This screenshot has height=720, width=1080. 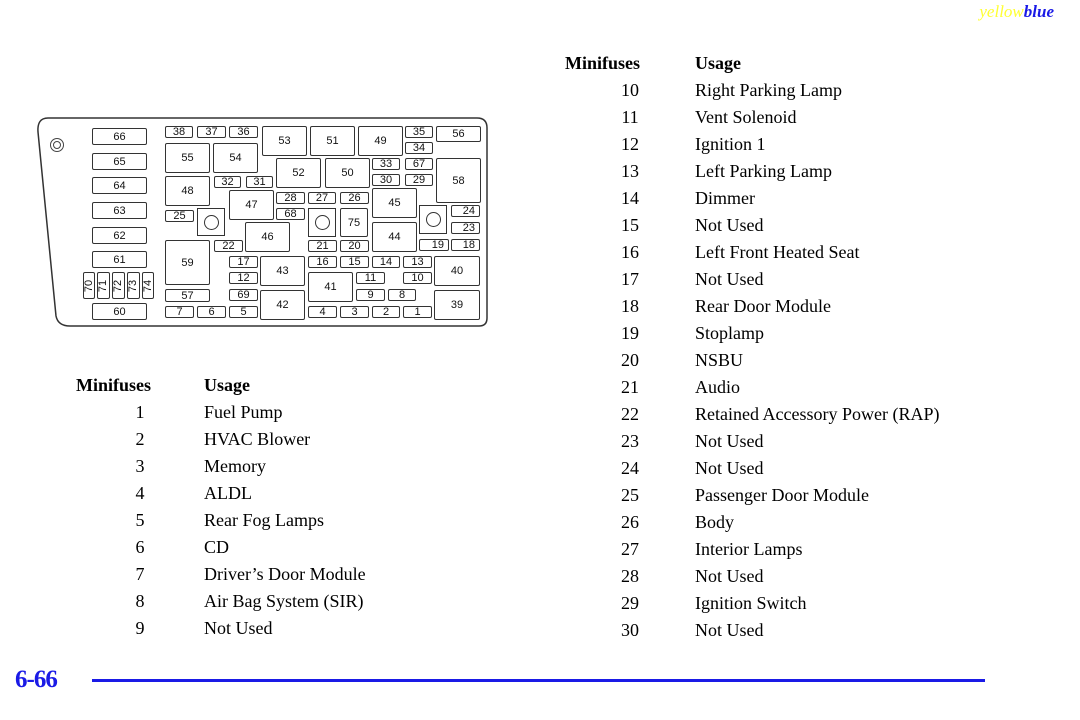 I want to click on fuse-number: 23, so click(x=630, y=441).